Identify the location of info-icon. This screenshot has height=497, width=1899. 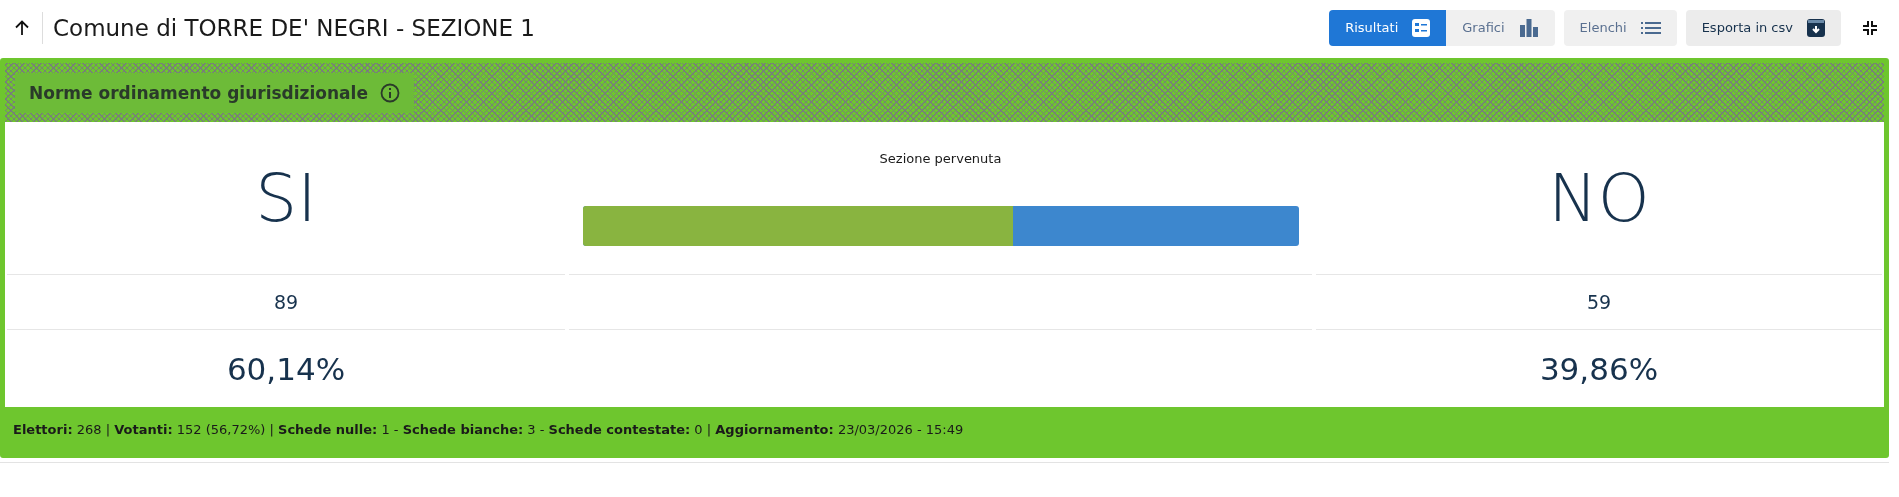
(389, 92).